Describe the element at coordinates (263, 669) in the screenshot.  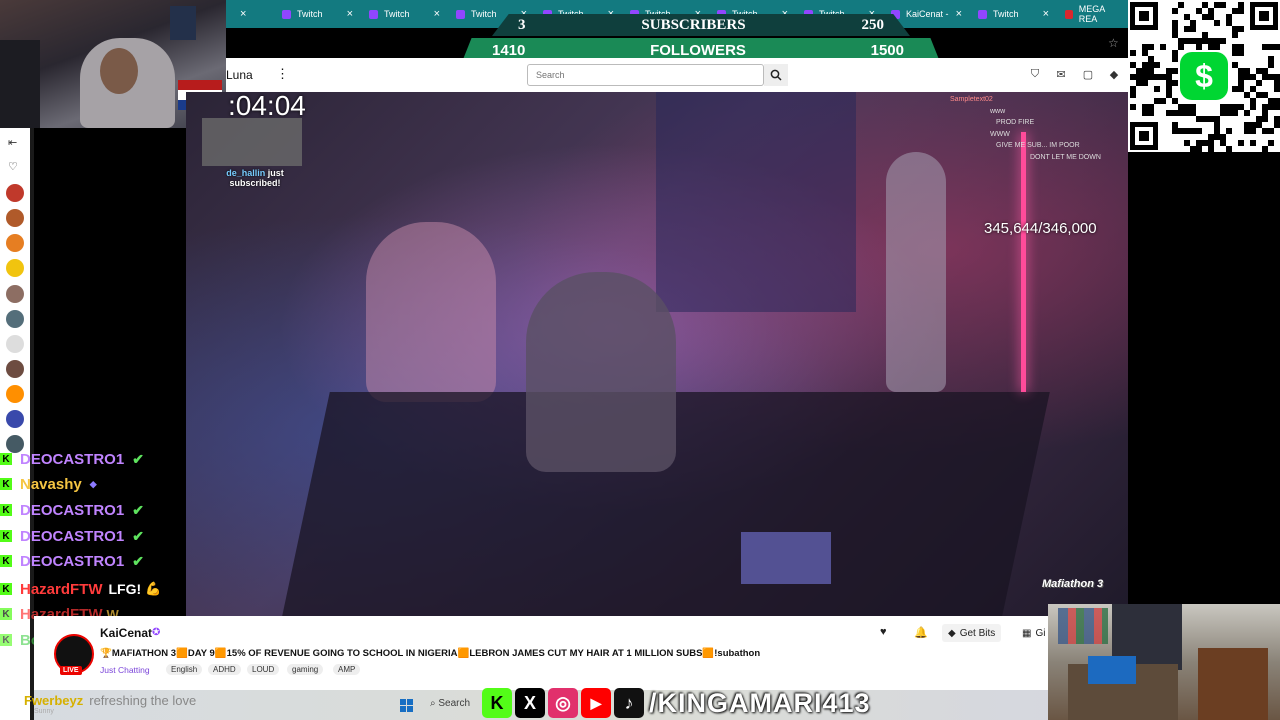
I see `tag-loud: LOUD` at that location.